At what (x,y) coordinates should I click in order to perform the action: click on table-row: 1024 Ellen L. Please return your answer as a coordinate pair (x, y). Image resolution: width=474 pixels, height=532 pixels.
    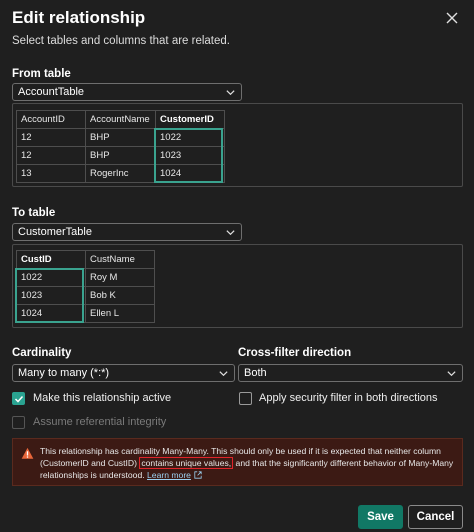
    Looking at the image, I should click on (85, 313).